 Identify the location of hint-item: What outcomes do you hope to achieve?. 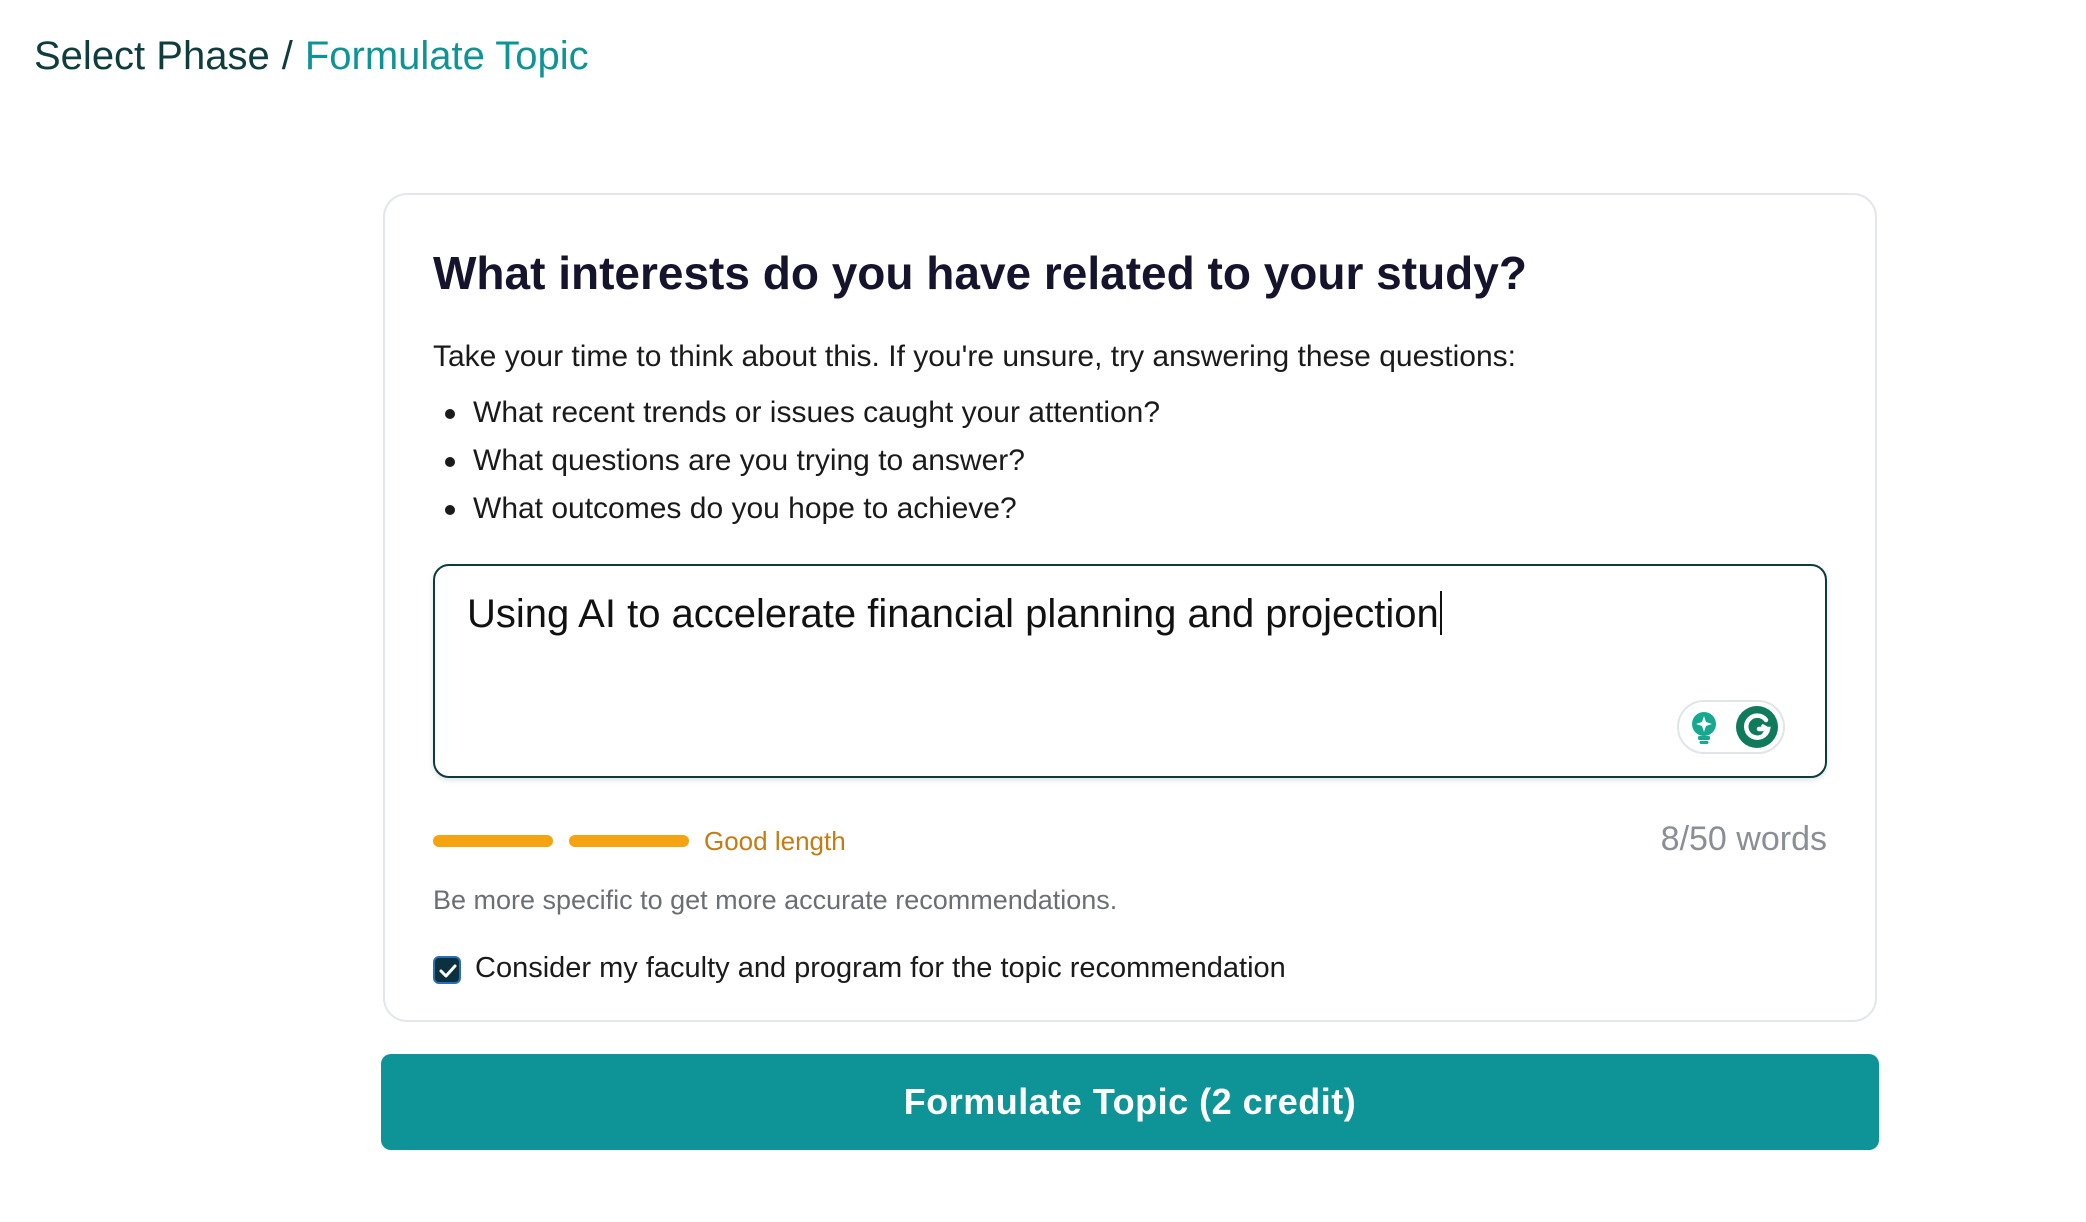
(796, 513).